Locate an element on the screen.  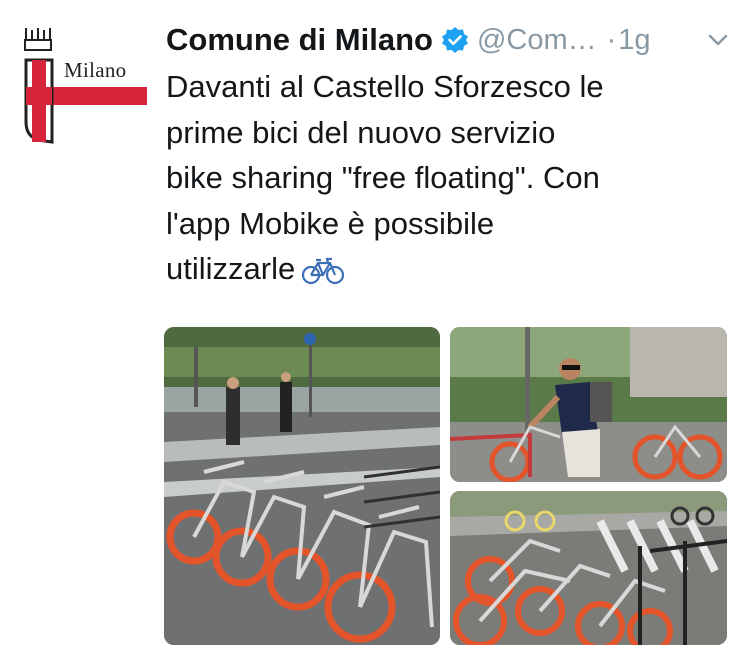
verified-badge-icon is located at coordinates (454, 40).